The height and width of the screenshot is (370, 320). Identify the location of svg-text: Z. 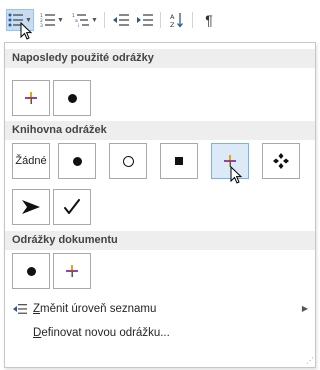
(172, 24).